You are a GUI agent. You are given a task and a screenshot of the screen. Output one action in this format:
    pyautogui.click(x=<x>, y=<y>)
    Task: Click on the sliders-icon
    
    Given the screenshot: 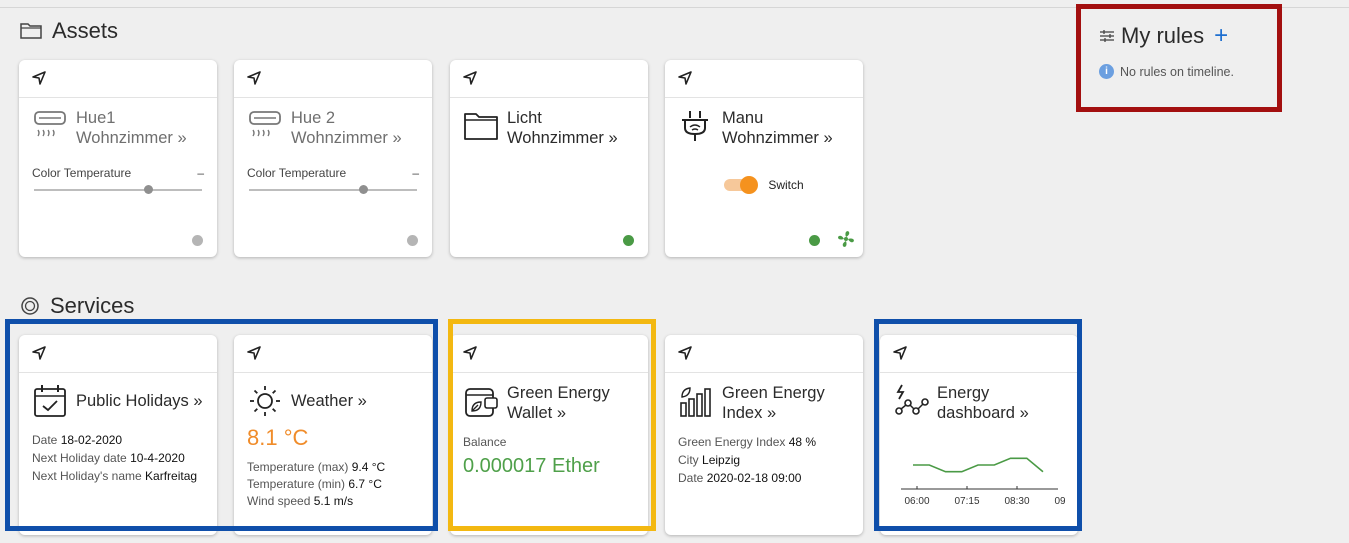 What is the action you would take?
    pyautogui.click(x=1107, y=36)
    